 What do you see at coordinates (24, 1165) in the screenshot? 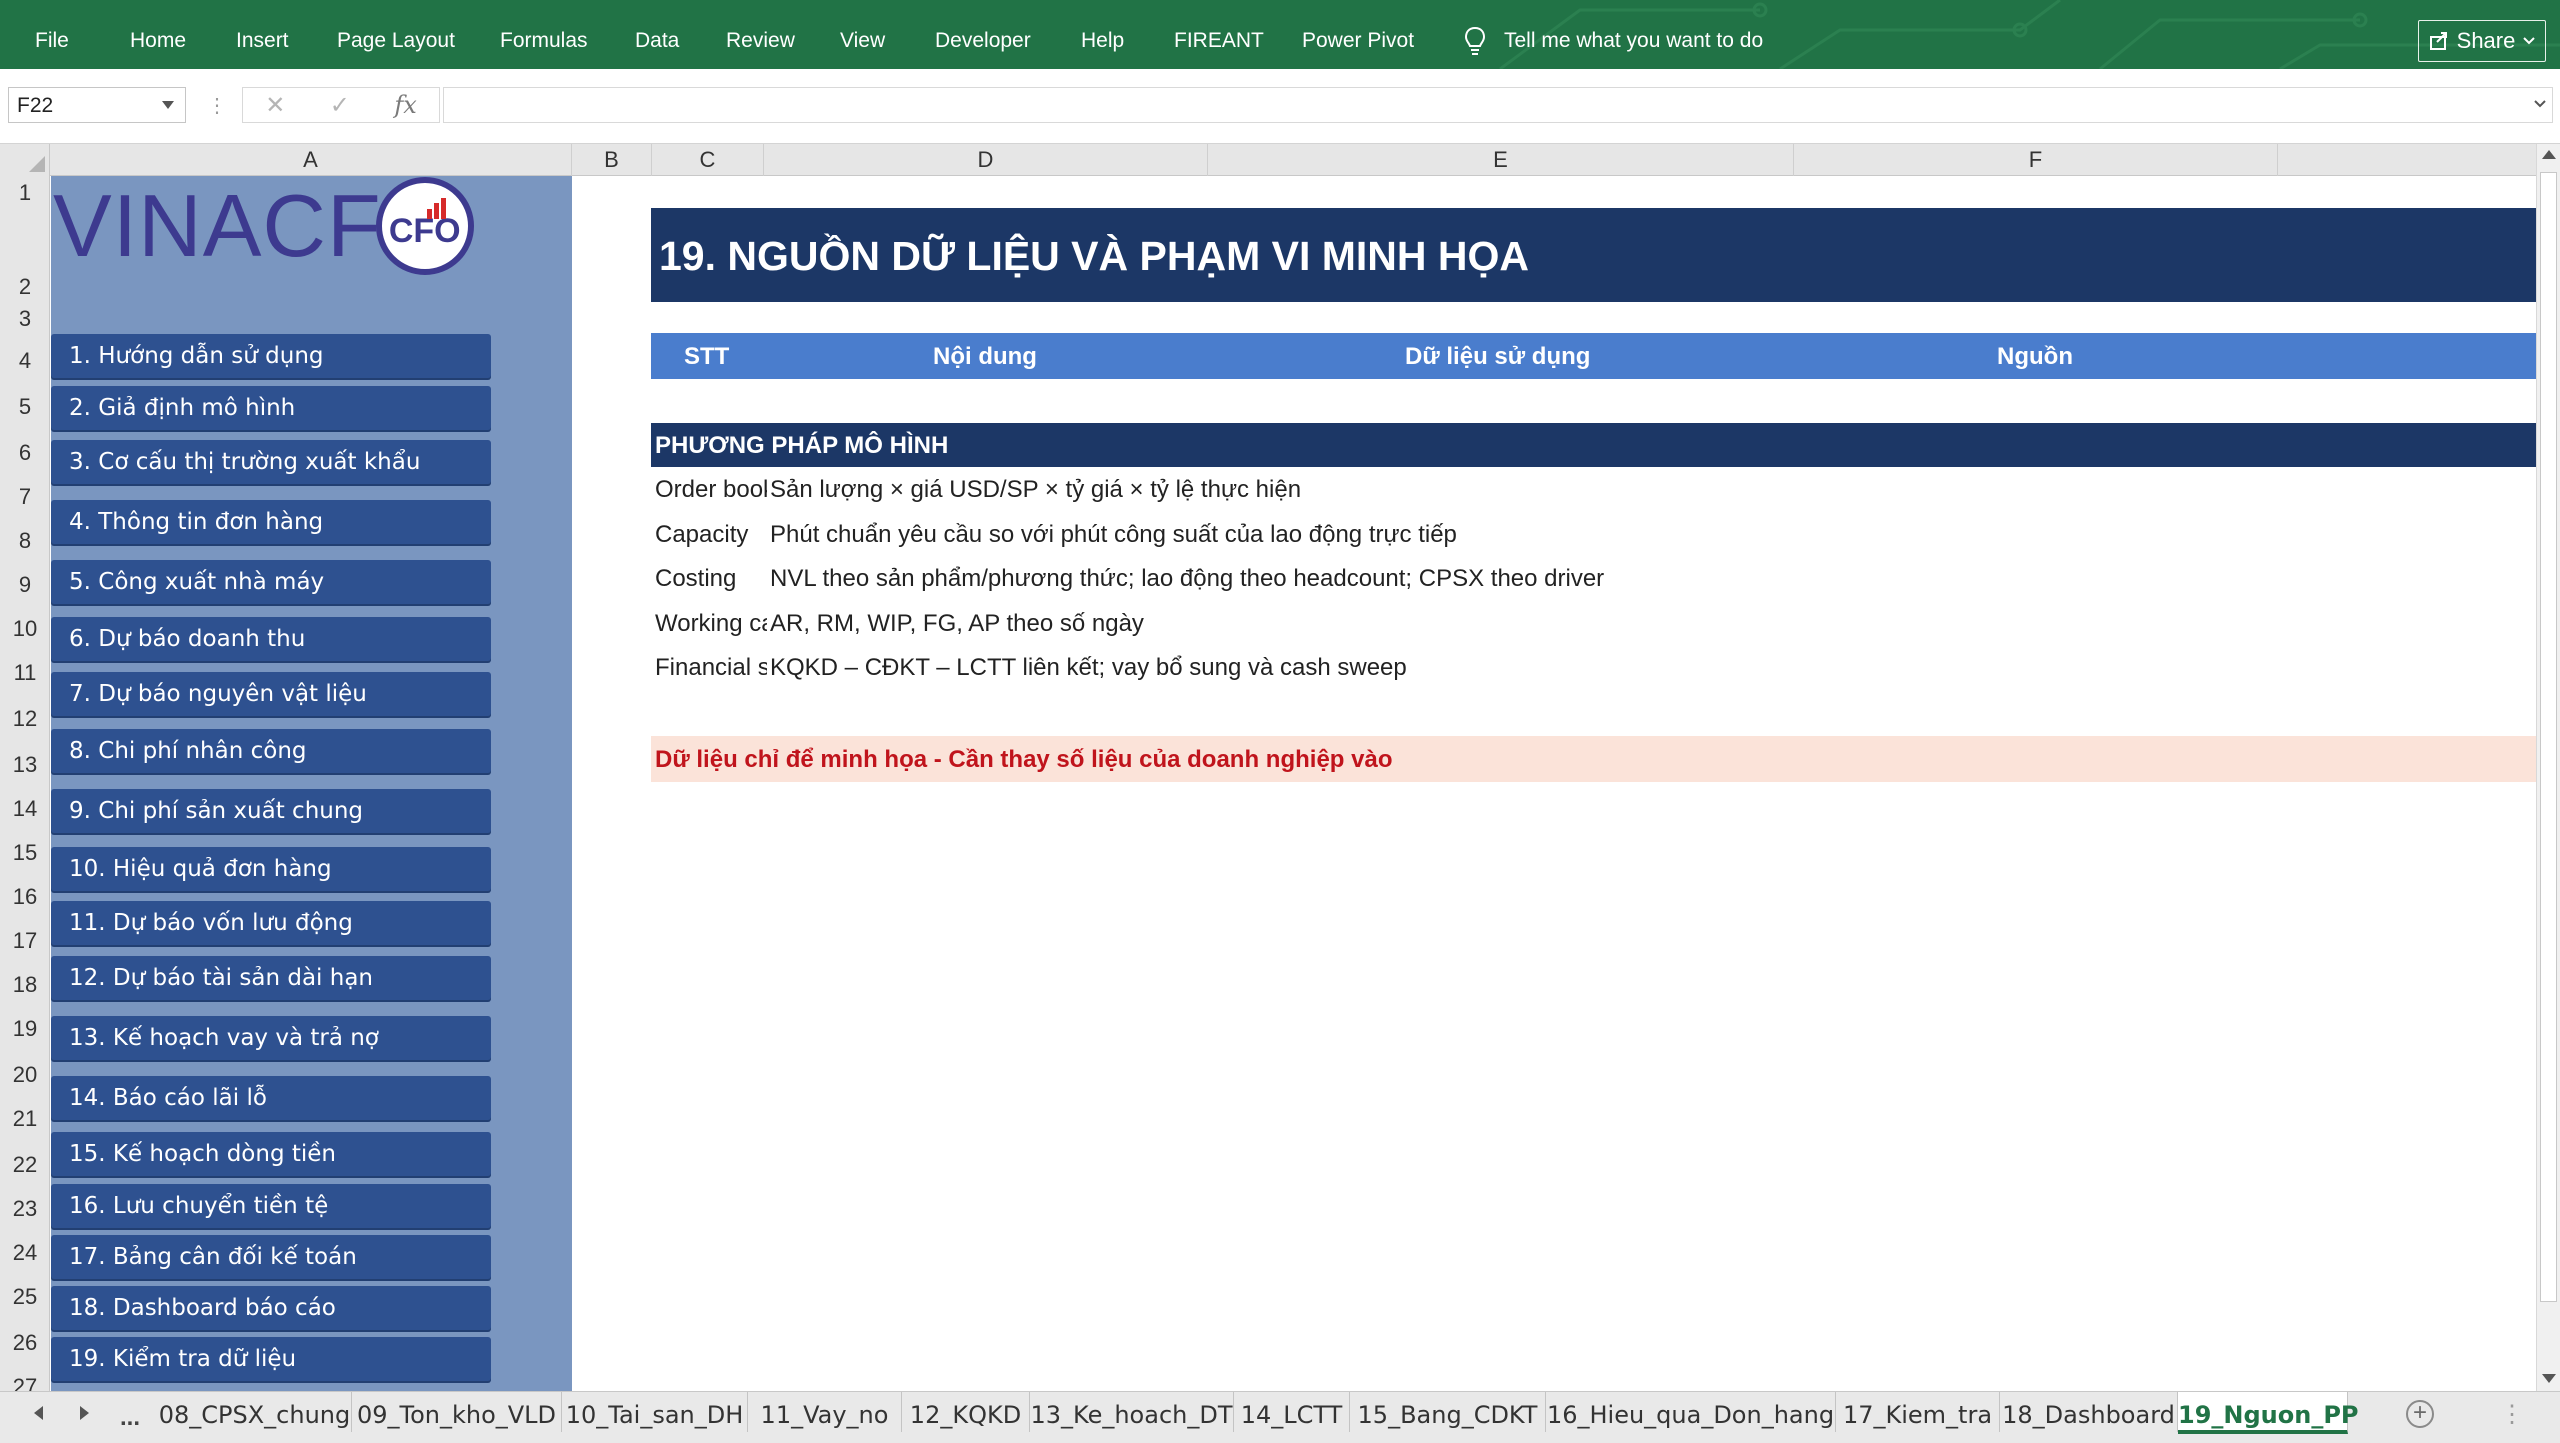
I see `row-header: 22` at bounding box center [24, 1165].